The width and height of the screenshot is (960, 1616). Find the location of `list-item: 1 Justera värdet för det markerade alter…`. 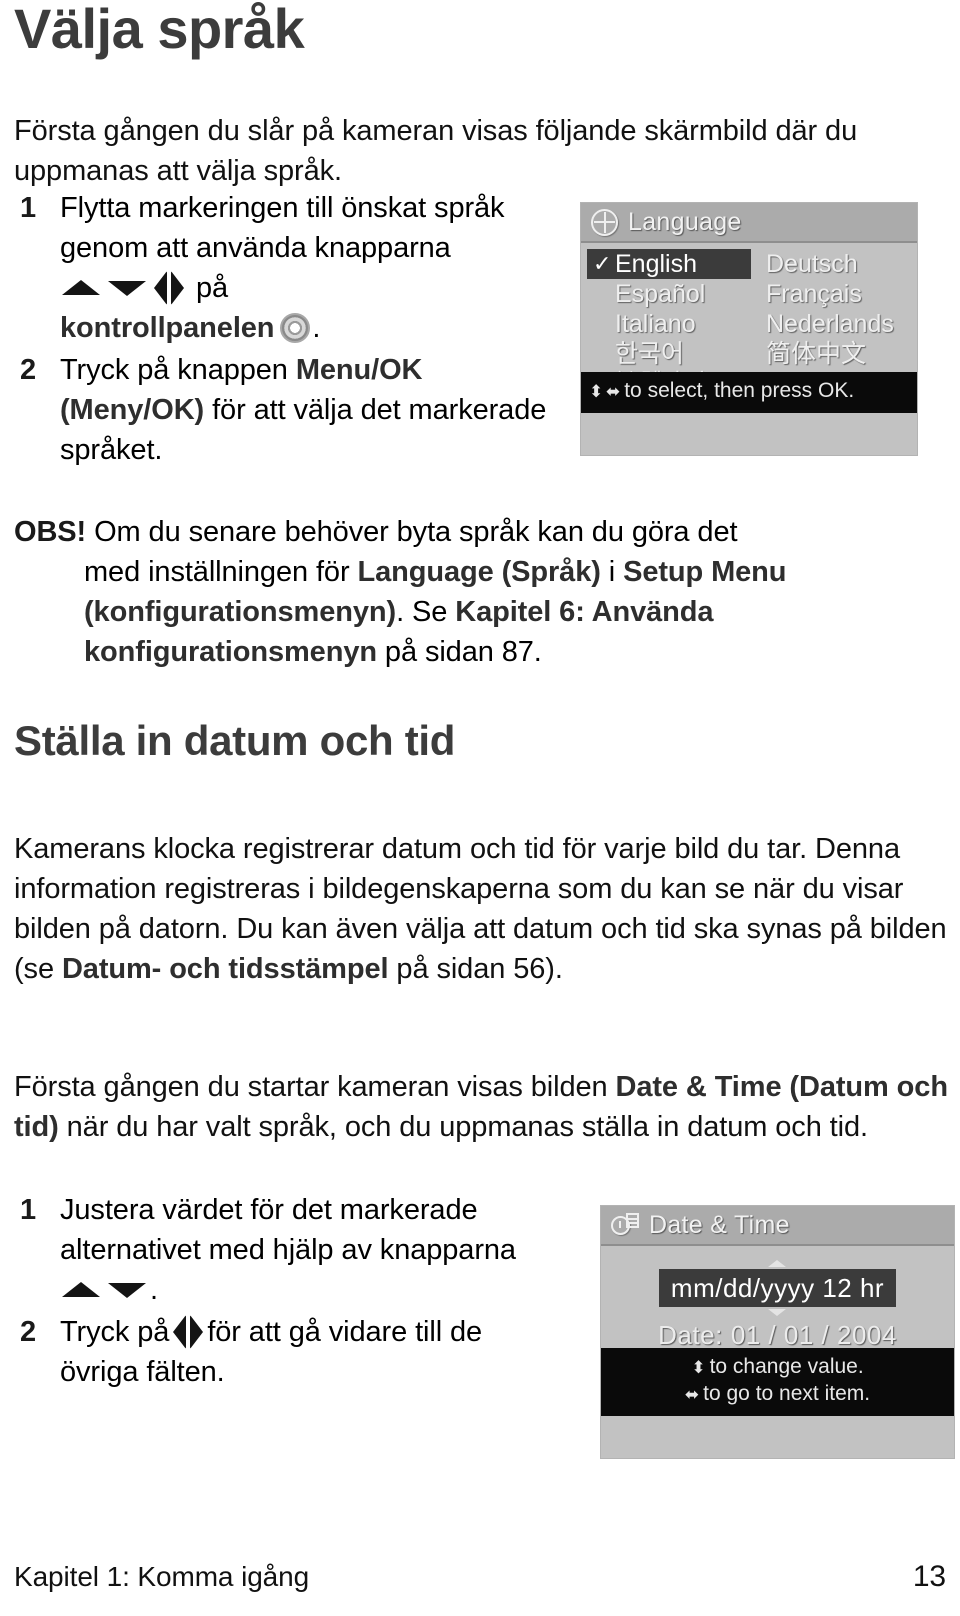

list-item: 1 Justera värdet för det markerade alter… is located at coordinates (286, 1250).